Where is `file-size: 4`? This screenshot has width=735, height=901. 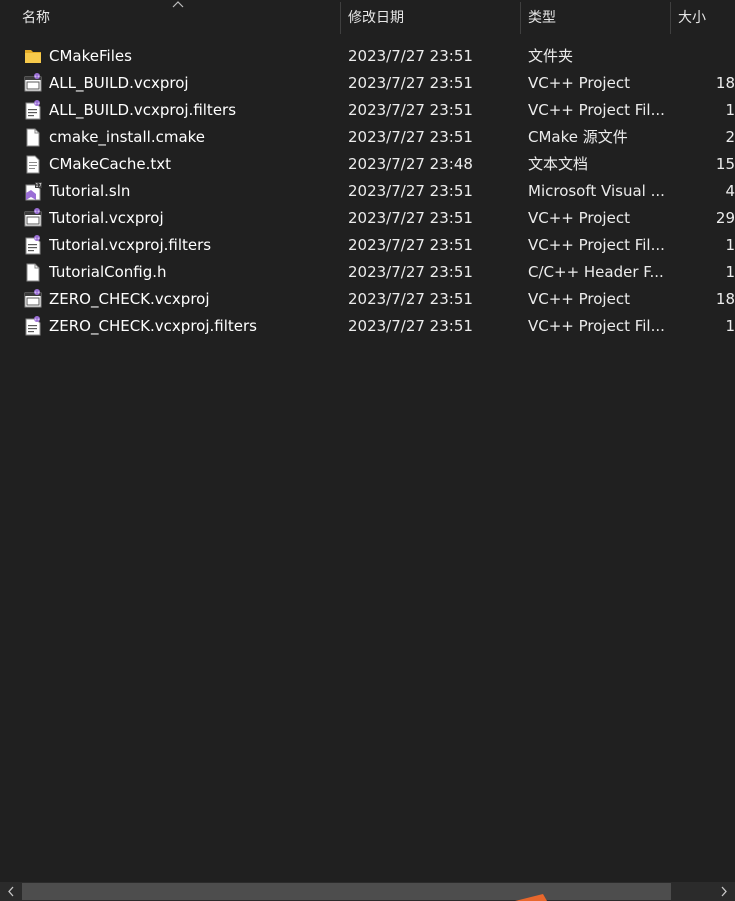 file-size: 4 is located at coordinates (730, 191).